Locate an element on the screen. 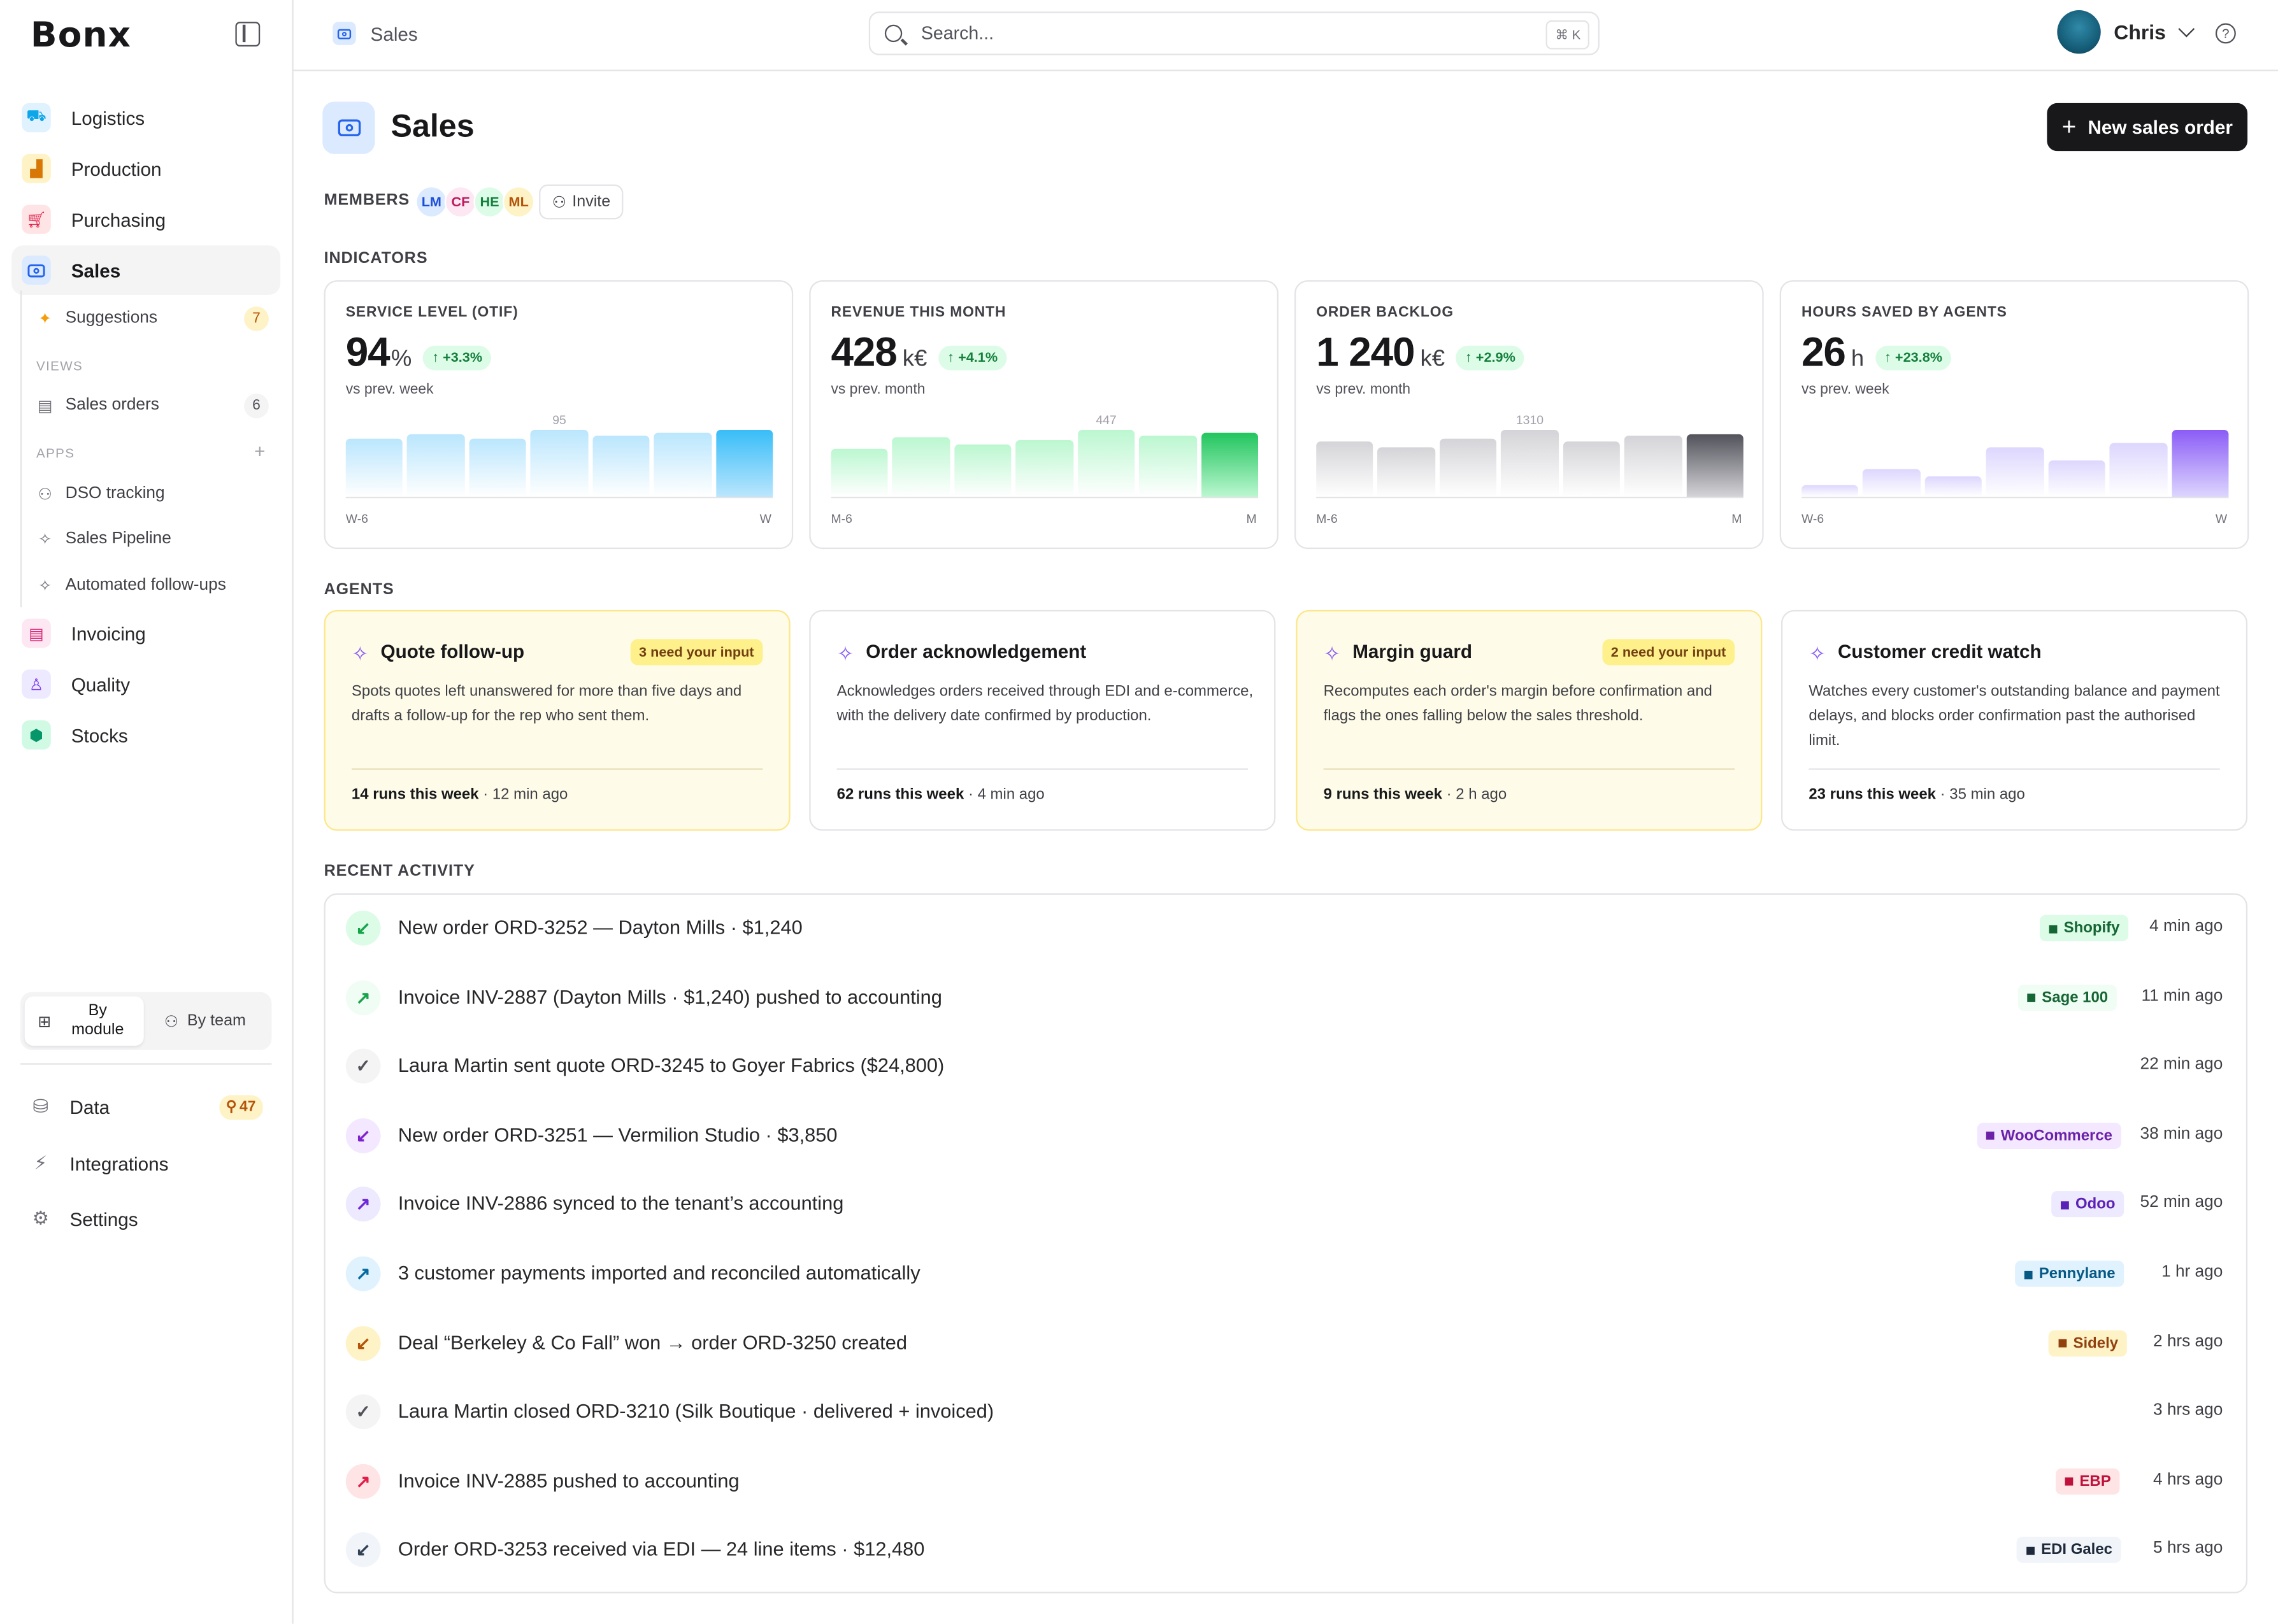 The image size is (2278, 1624). count-badge: 6 is located at coordinates (256, 405).